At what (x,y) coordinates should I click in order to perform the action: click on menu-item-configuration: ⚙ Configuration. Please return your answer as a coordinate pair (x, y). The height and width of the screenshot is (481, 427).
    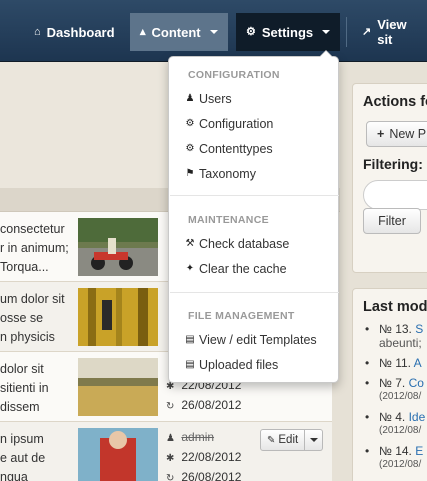
    Looking at the image, I should click on (259, 124).